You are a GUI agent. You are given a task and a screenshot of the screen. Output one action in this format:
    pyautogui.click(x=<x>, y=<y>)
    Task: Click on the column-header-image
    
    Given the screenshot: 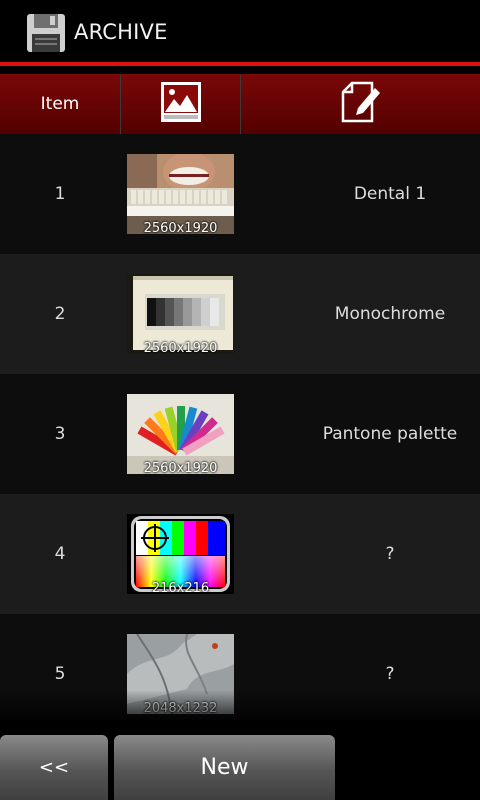 What is the action you would take?
    pyautogui.click(x=180, y=104)
    